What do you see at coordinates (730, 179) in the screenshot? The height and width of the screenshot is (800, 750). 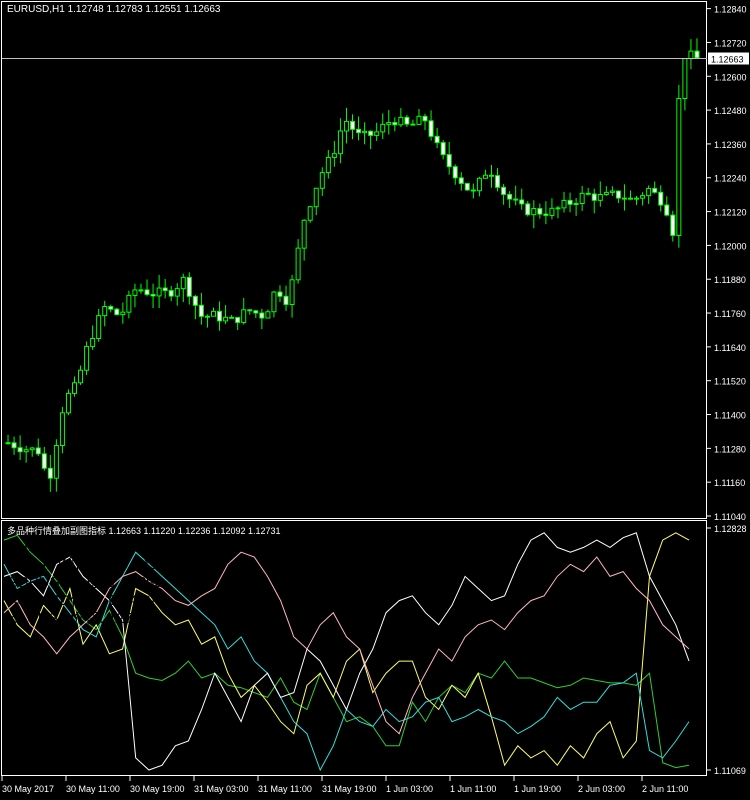 I see `y-tick-label: 1.12240` at bounding box center [730, 179].